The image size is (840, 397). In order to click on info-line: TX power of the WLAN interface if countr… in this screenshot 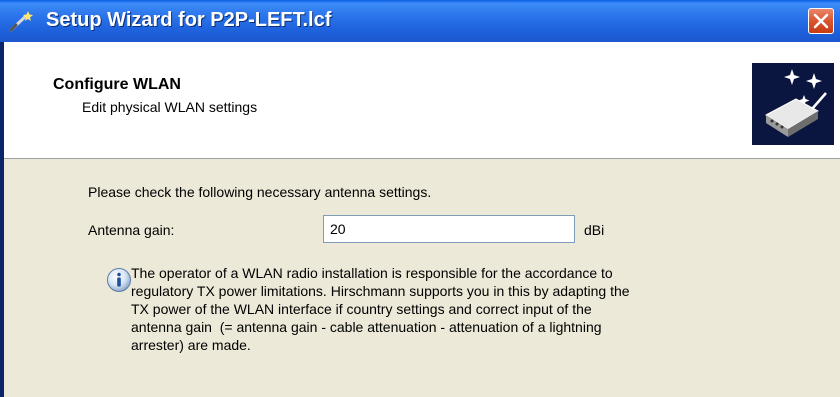, I will do `click(361, 309)`.